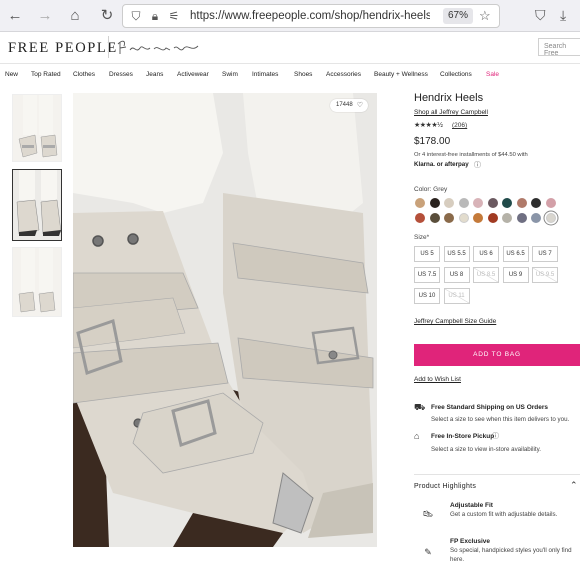 The height and width of the screenshot is (580, 580). I want to click on thumbnail-3-image, so click(37, 280).